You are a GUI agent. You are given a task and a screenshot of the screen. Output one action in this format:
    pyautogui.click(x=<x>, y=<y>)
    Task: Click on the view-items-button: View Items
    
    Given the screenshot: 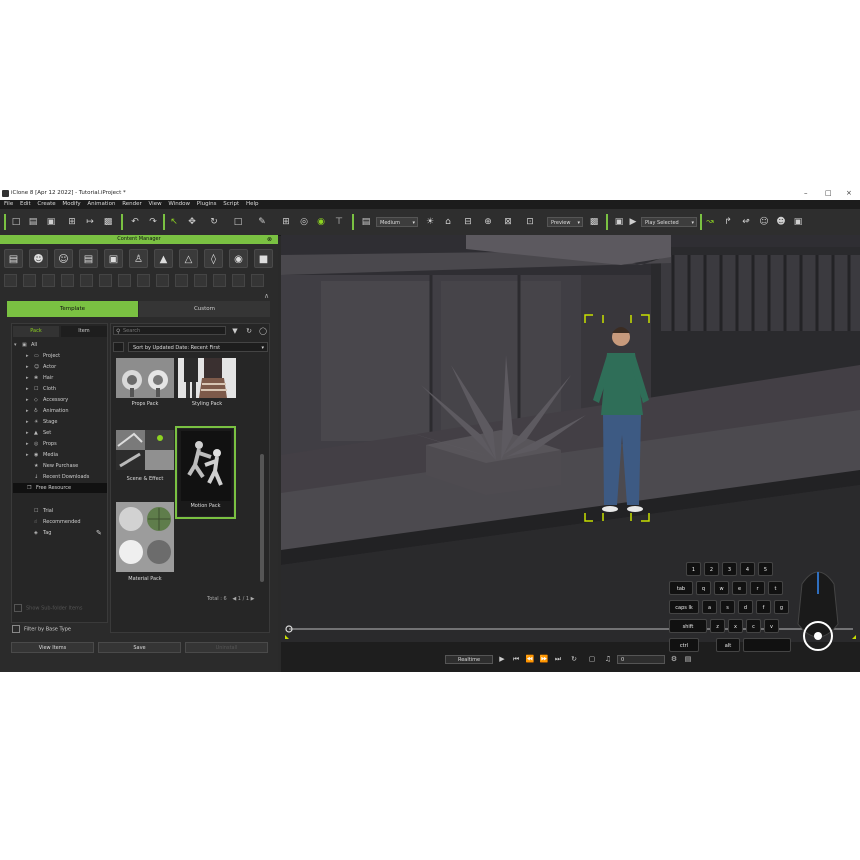 What is the action you would take?
    pyautogui.click(x=52, y=647)
    